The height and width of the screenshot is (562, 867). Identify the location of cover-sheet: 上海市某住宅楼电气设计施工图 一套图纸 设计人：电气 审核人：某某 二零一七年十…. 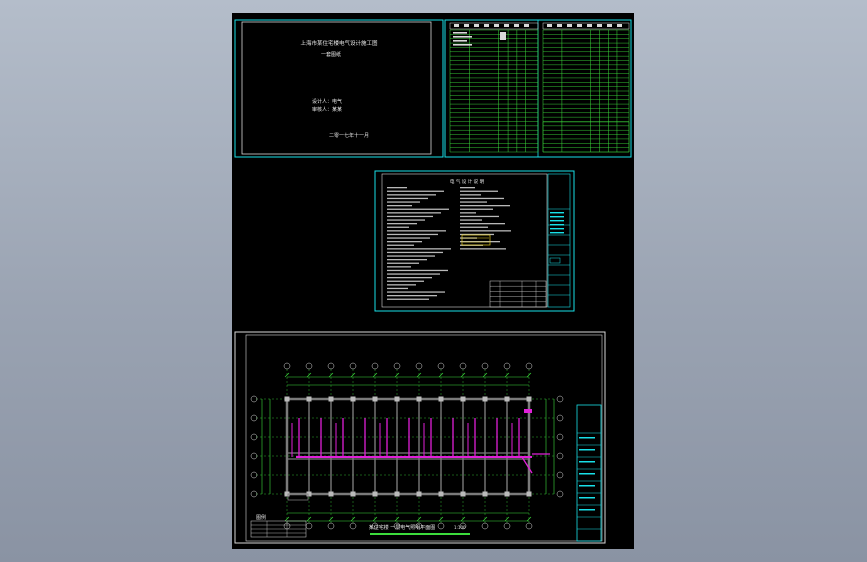
(339, 88).